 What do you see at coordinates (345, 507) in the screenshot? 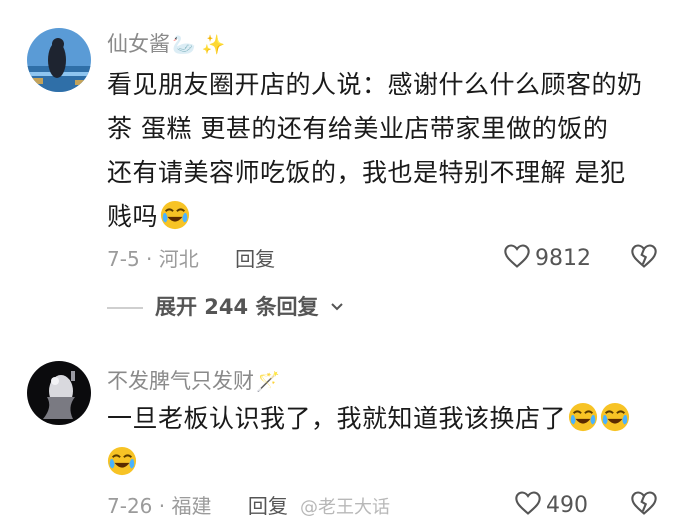
I see `watermark: @老王大话` at bounding box center [345, 507].